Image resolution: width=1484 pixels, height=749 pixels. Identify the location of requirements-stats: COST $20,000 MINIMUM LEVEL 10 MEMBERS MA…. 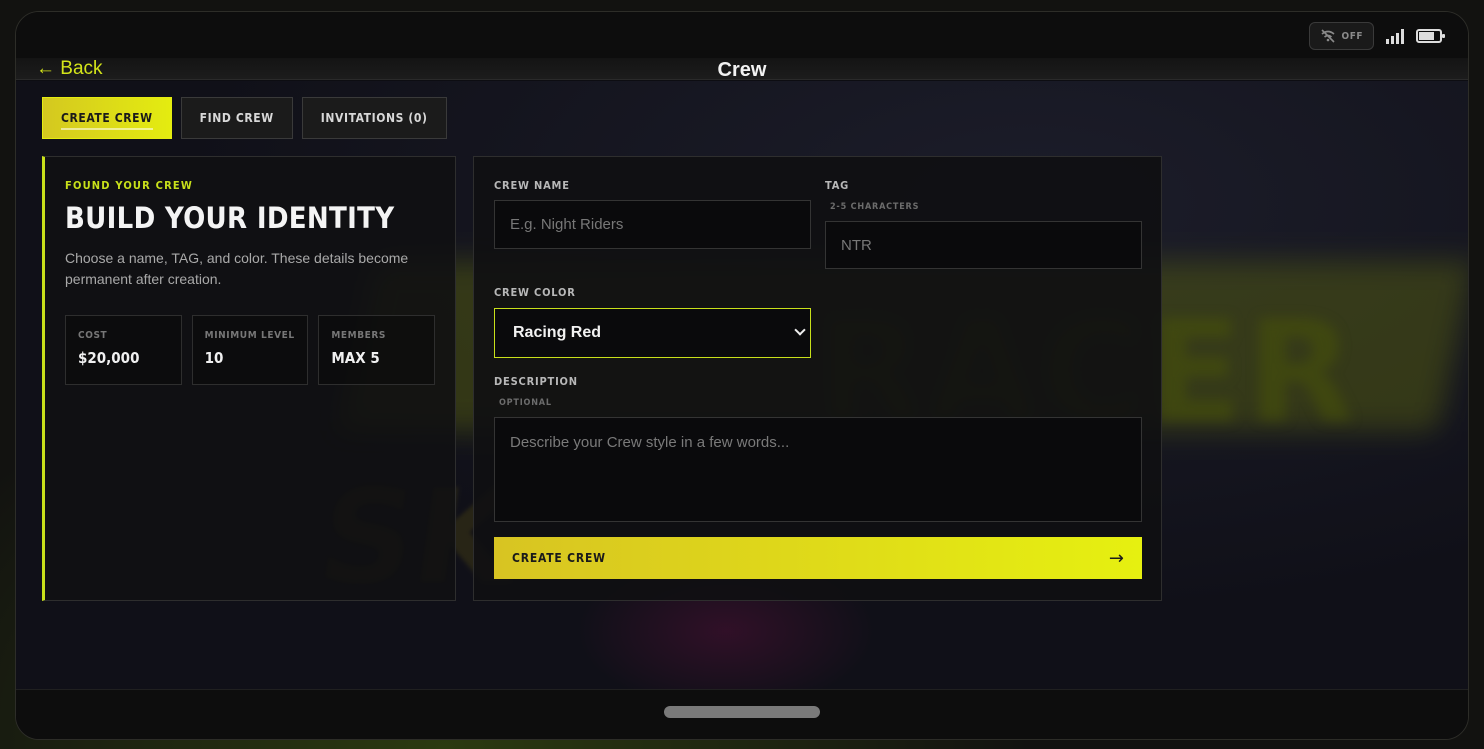
(250, 350).